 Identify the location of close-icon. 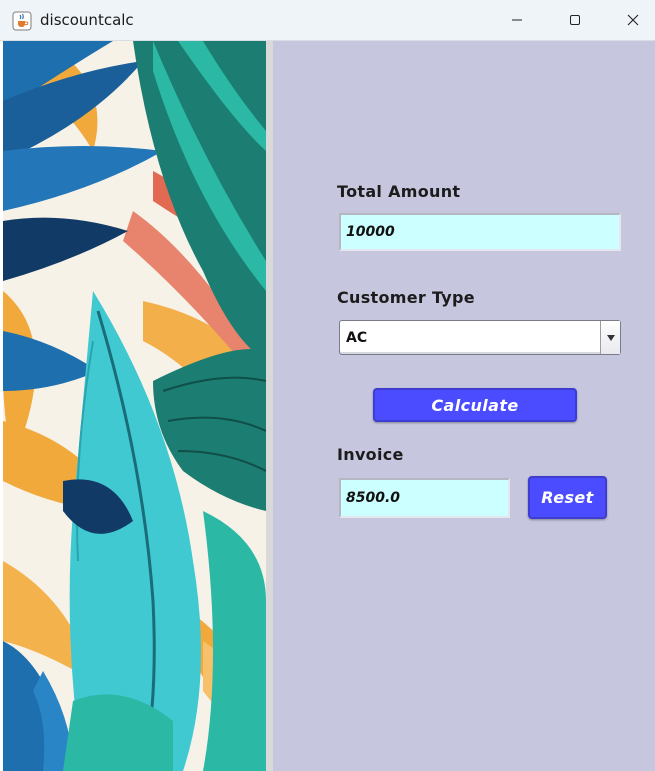
(633, 20).